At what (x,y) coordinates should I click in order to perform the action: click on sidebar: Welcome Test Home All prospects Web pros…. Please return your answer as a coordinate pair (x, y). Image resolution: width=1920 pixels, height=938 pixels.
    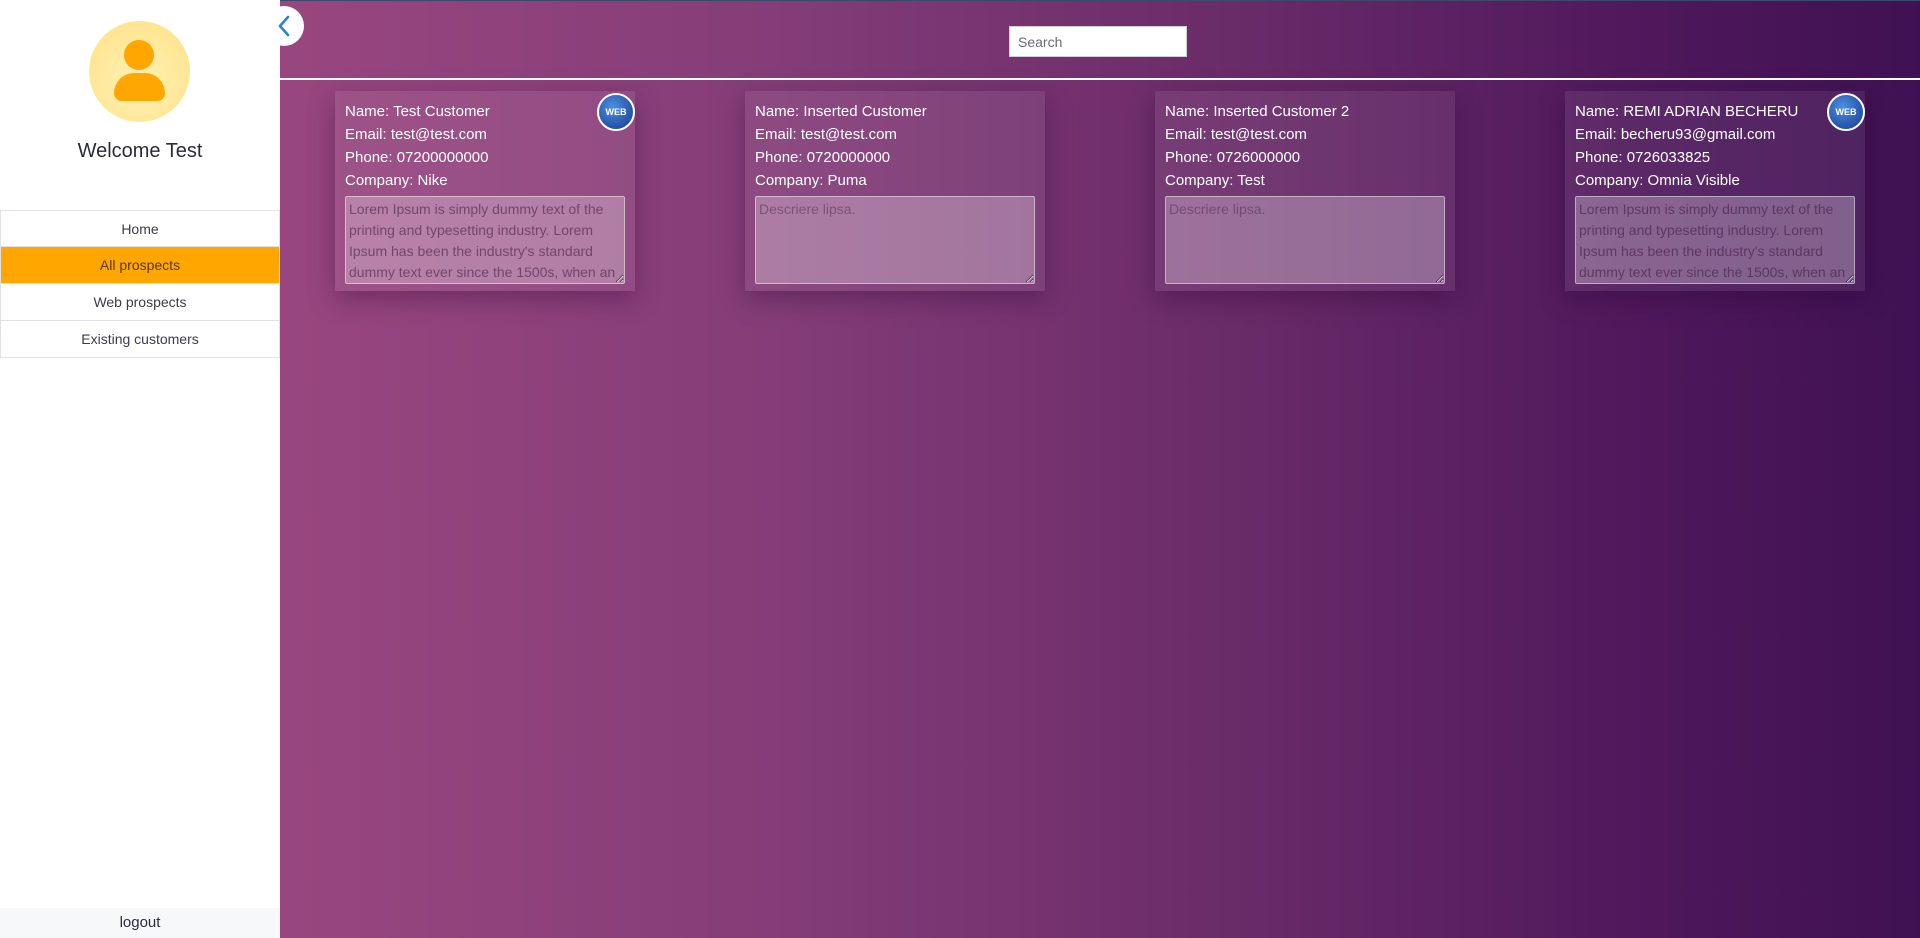
    Looking at the image, I should click on (140, 469).